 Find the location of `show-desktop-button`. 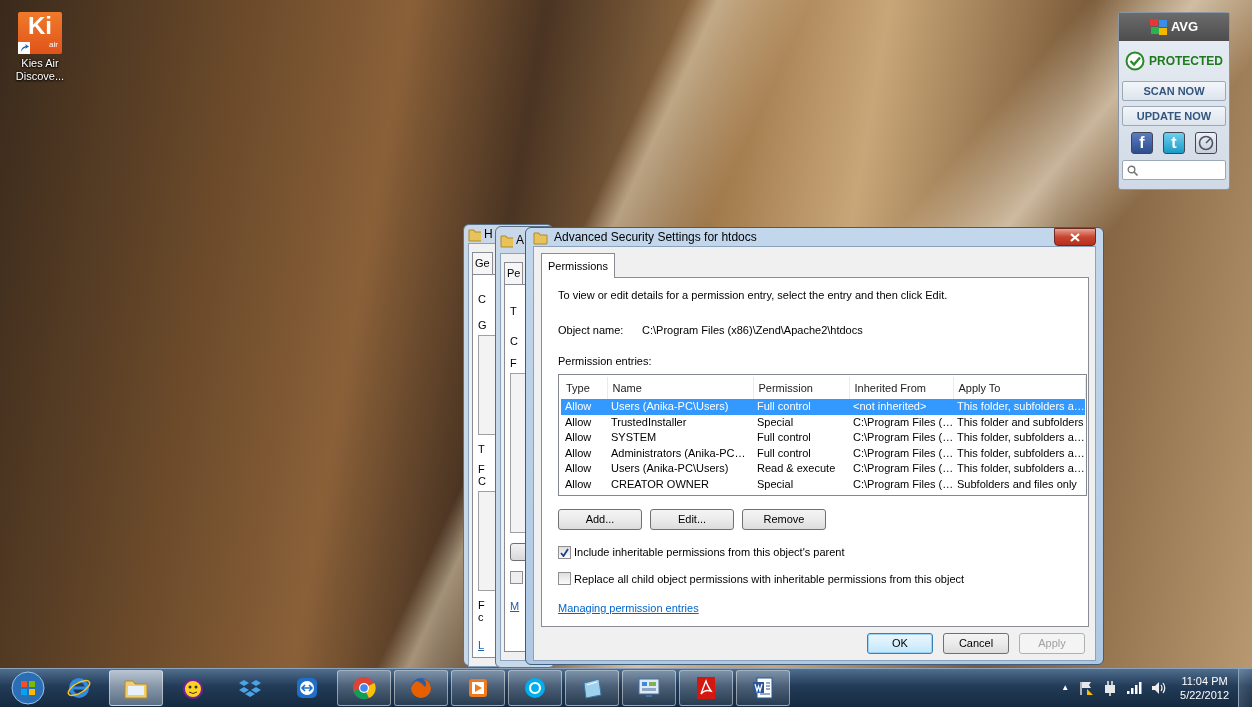

show-desktop-button is located at coordinates (1245, 688).